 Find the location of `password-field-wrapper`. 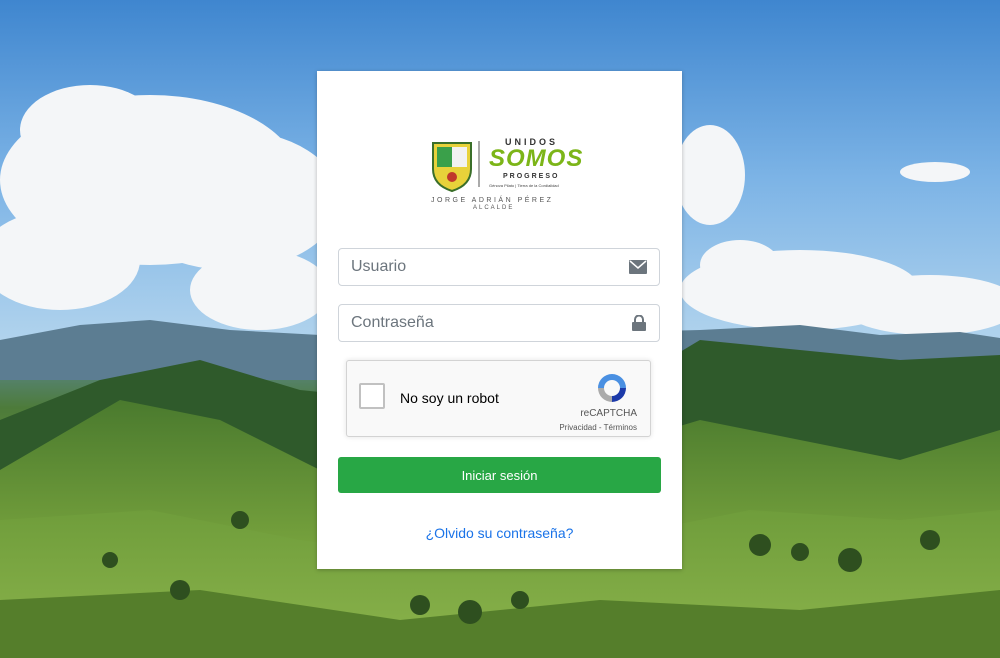

password-field-wrapper is located at coordinates (499, 323).